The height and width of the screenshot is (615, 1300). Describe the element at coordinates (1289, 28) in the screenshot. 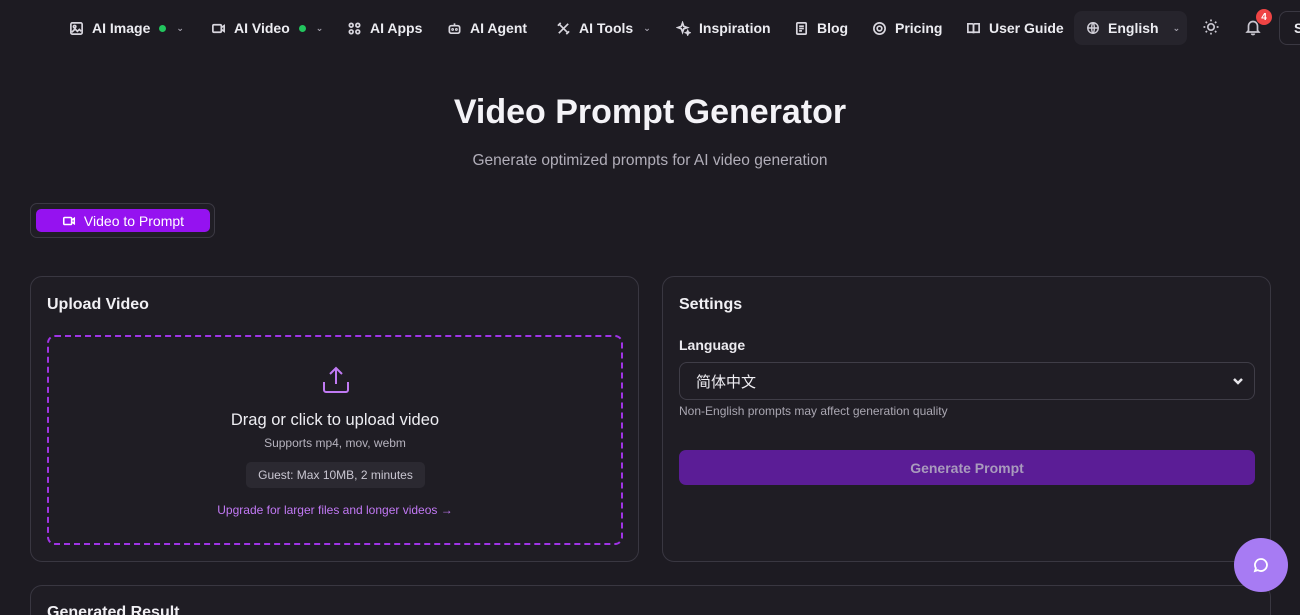

I see `signin-button: S` at that location.